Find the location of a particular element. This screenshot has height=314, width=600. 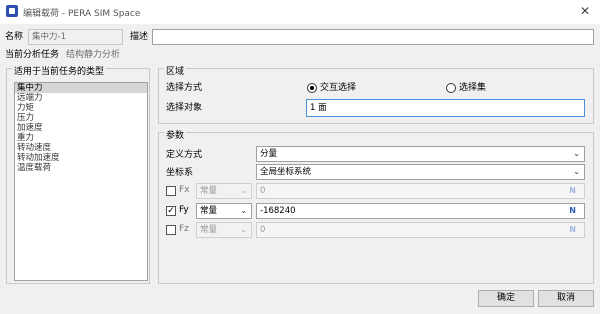

radio-interactive-label: 交互选择 is located at coordinates (338, 88).